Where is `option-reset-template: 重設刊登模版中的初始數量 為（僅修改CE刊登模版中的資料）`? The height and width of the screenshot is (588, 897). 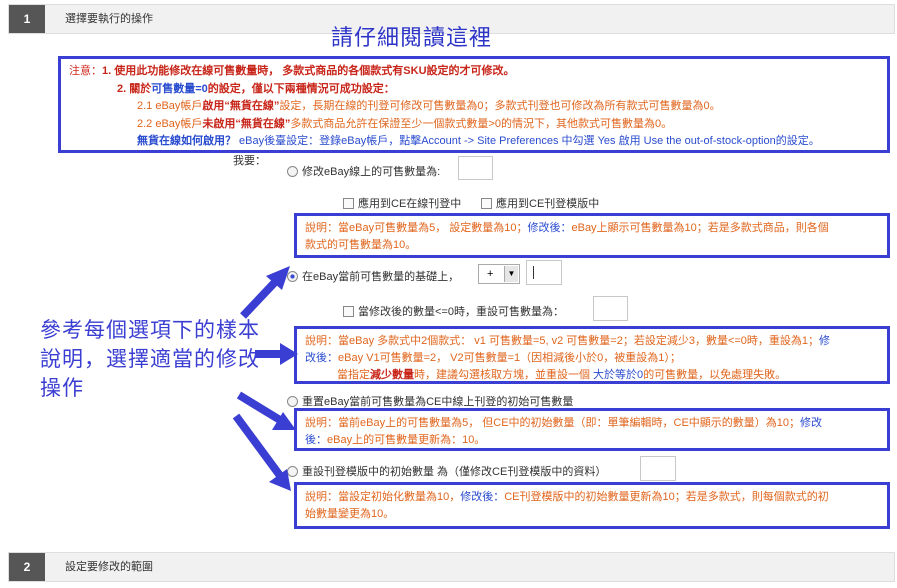
option-reset-template: 重設刊登模版中的初始數量 為（僅修改CE刊登模版中的資料） is located at coordinates (446, 471).